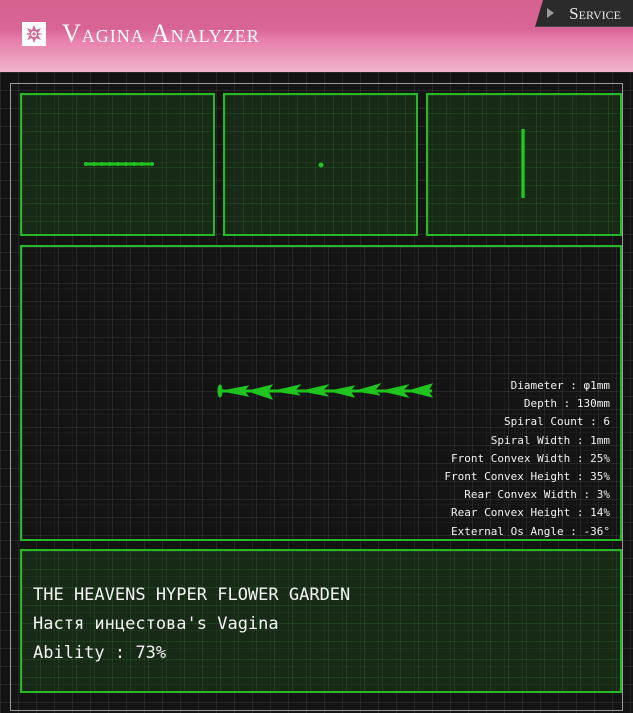 The height and width of the screenshot is (713, 633). I want to click on front-view-panel, so click(117, 164).